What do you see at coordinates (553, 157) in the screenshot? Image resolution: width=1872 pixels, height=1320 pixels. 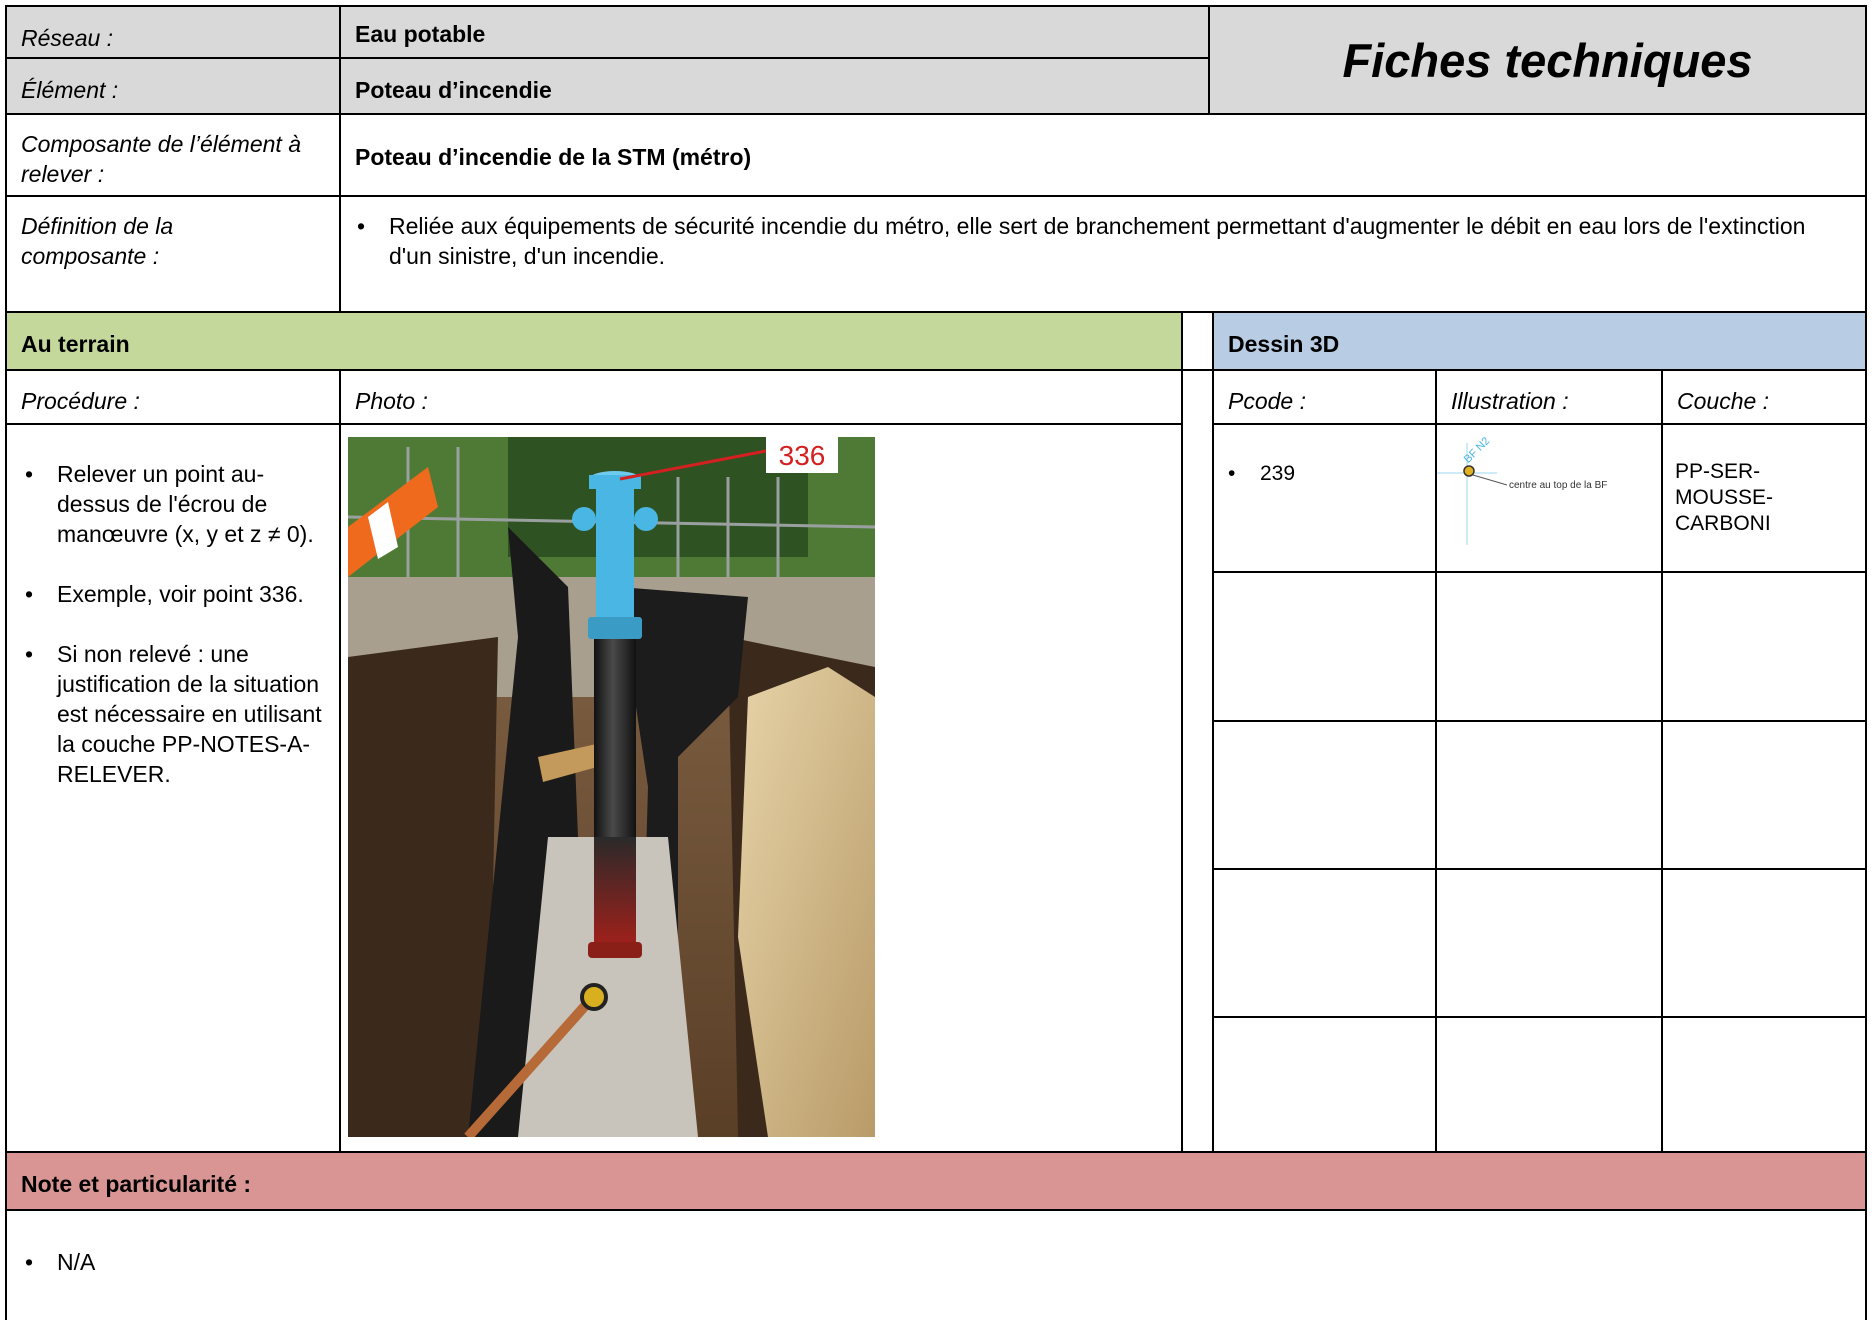 I see `composante-value-text: Poteau d’incendie de la STM (métro)` at bounding box center [553, 157].